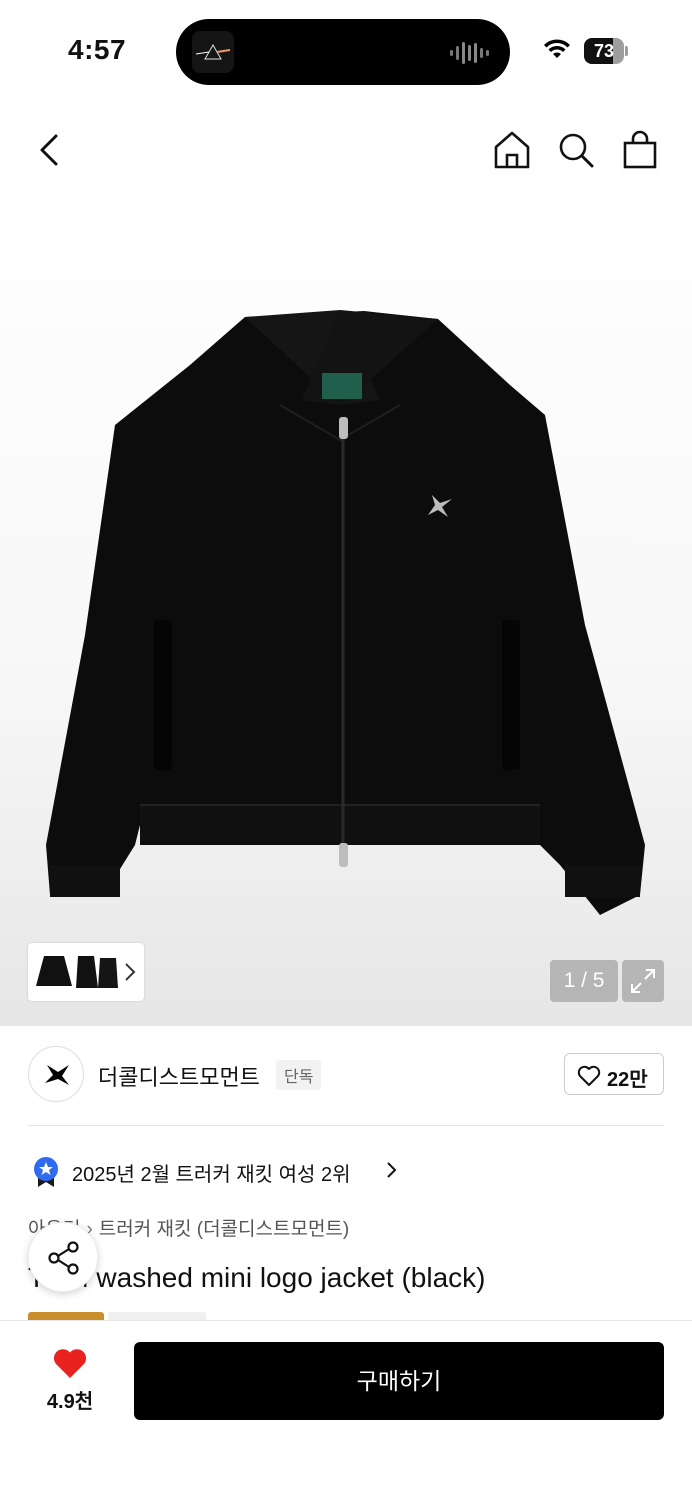 The image size is (692, 1500). What do you see at coordinates (179, 1076) in the screenshot?
I see `brand-name: 더콜디스트모먼트` at bounding box center [179, 1076].